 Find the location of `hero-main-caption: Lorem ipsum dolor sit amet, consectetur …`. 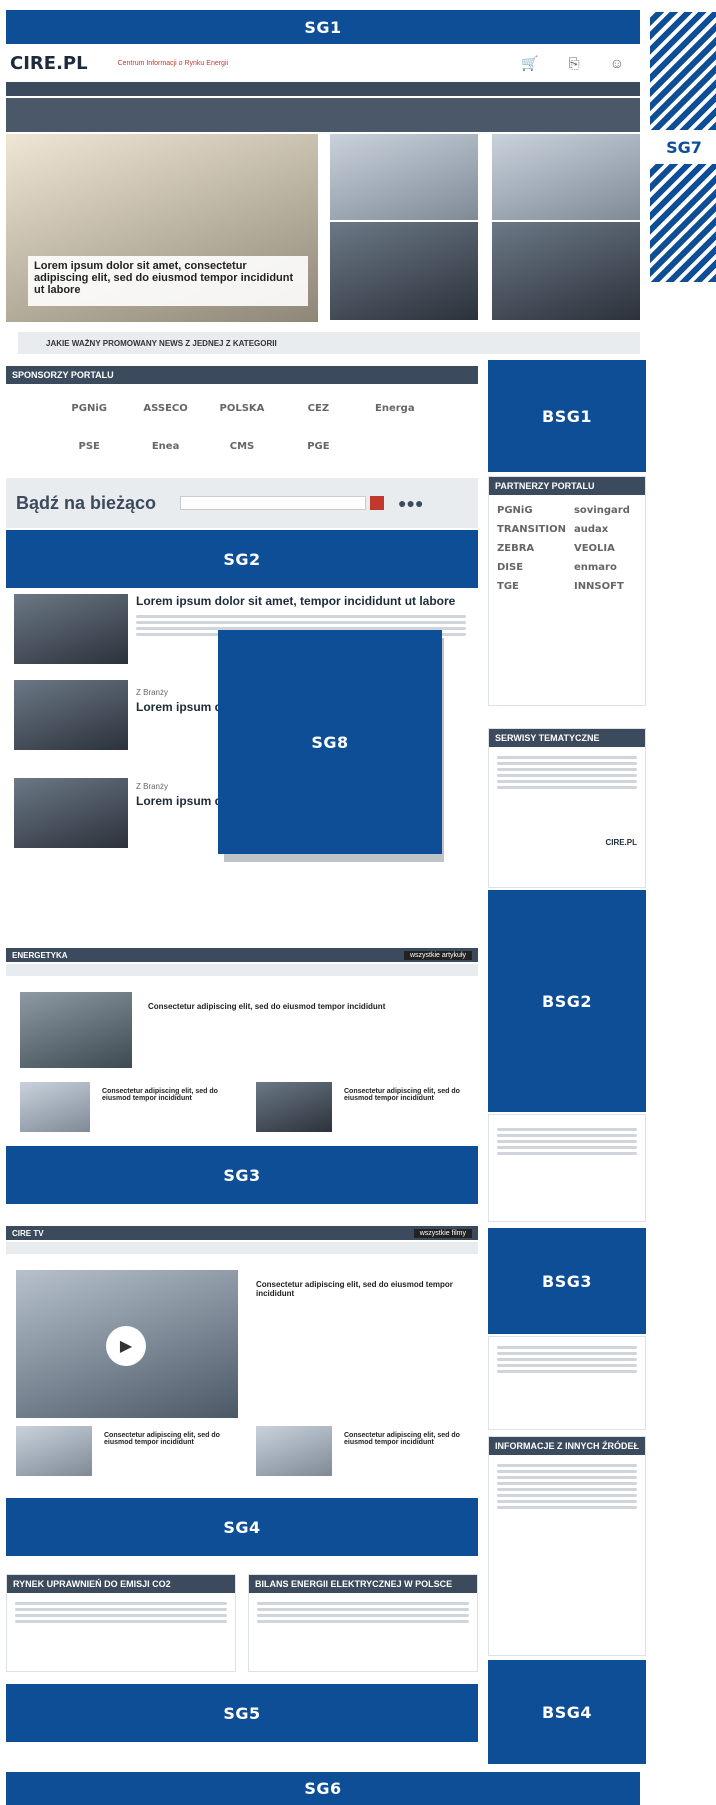

hero-main-caption: Lorem ipsum dolor sit amet, consectetur … is located at coordinates (168, 281).